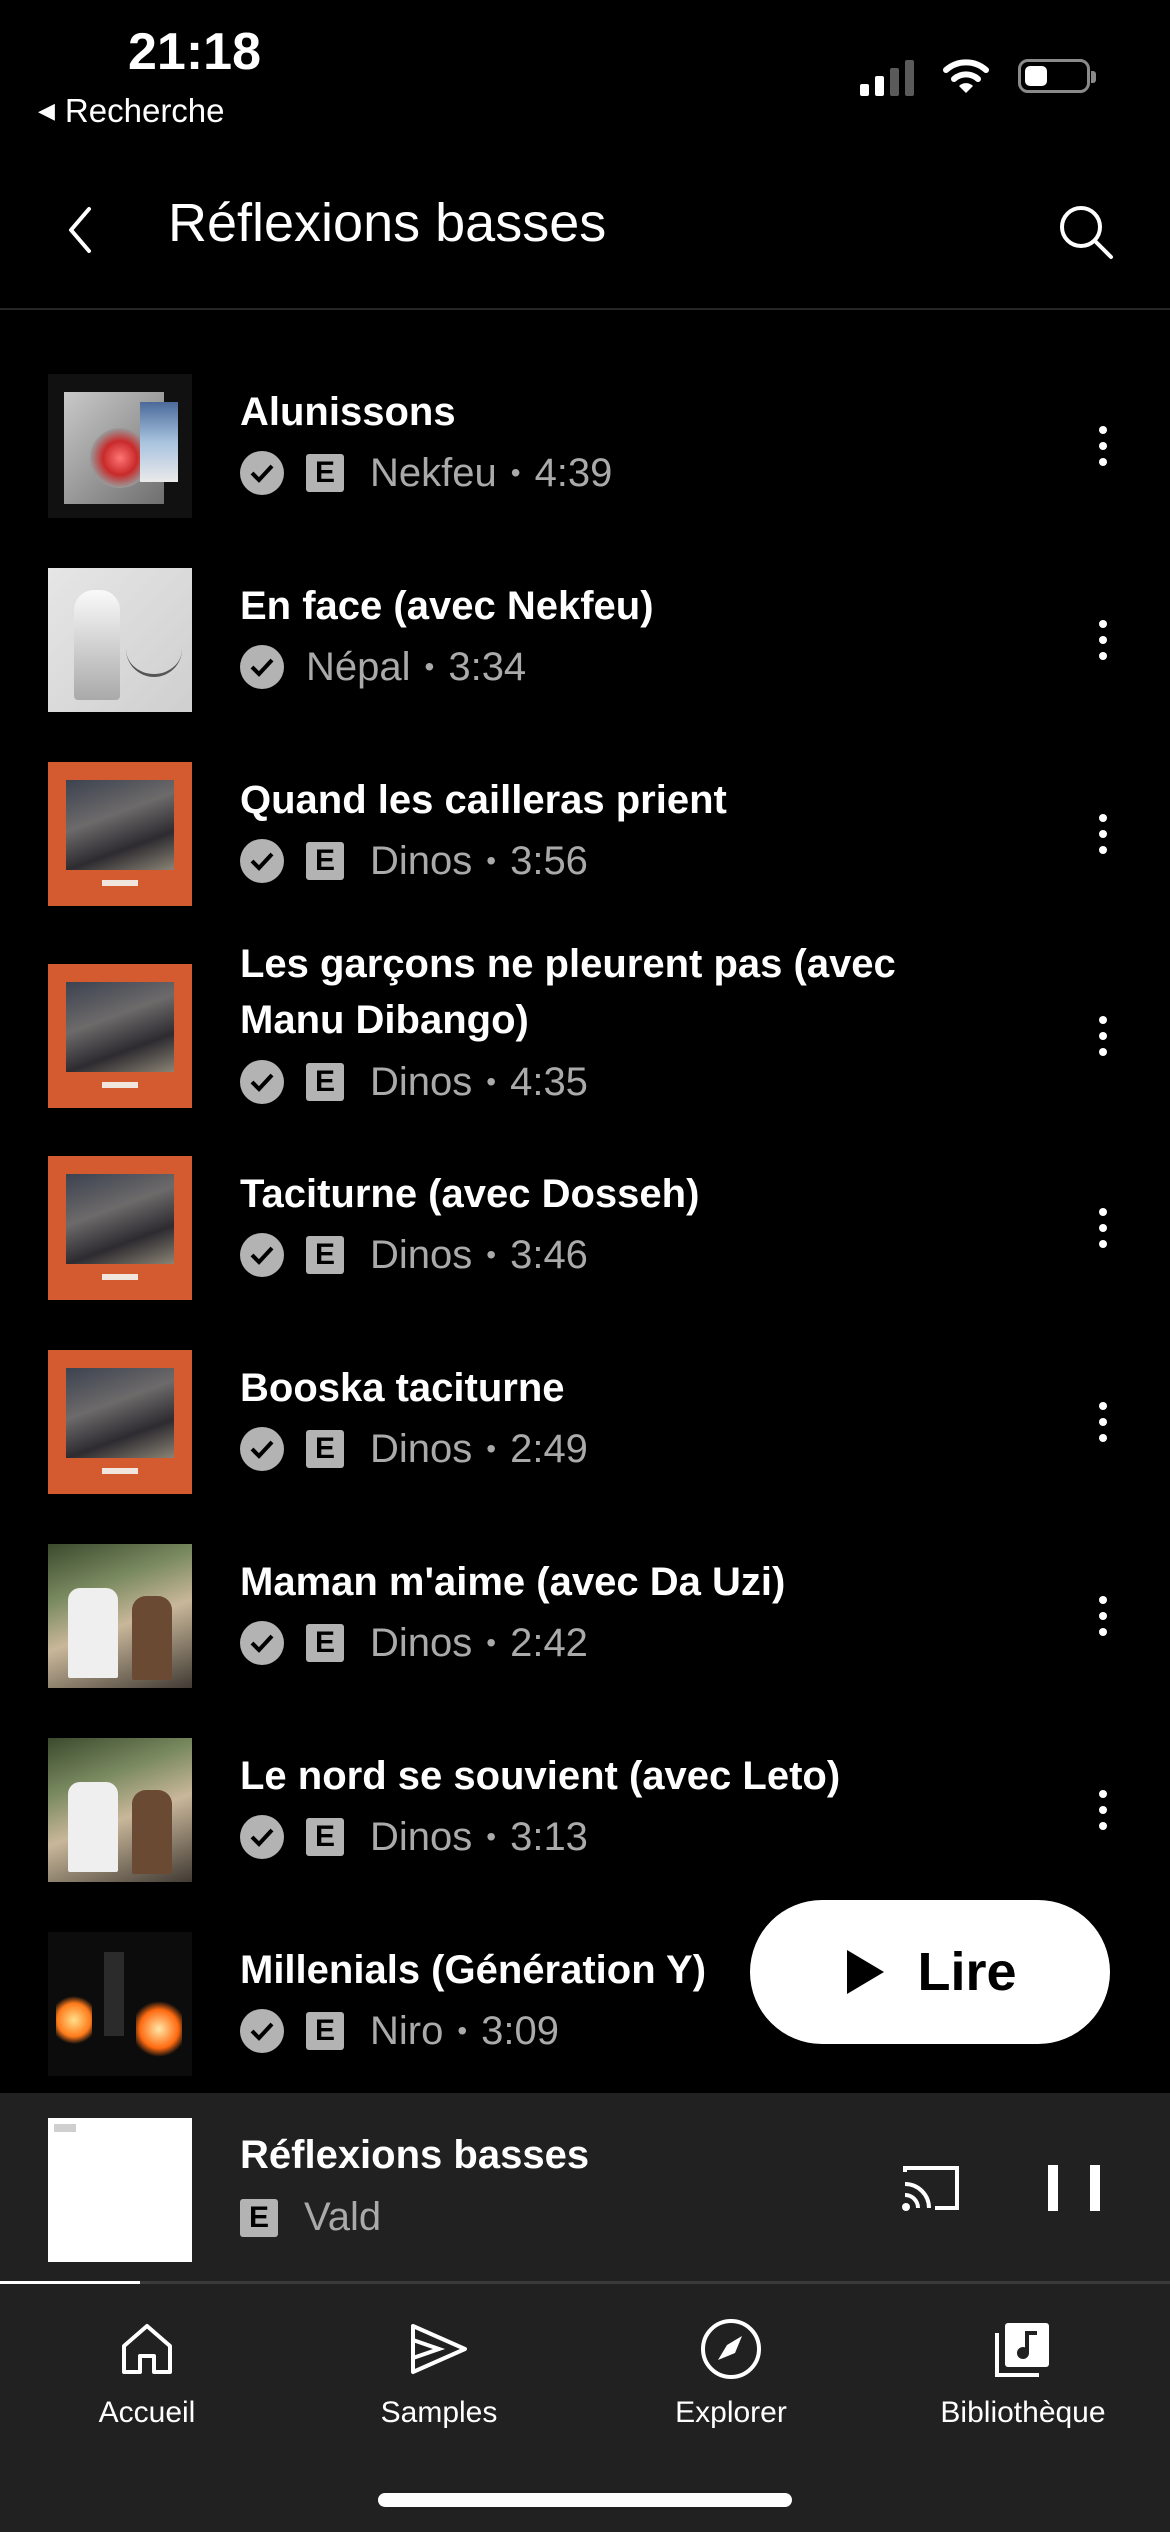 The width and height of the screenshot is (1170, 2532). I want to click on search-button, so click(1086, 232).